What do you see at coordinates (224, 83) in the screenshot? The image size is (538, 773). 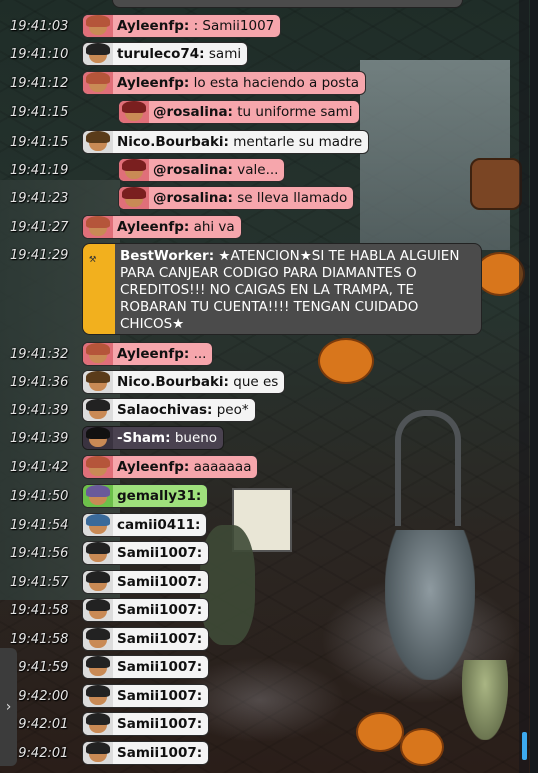 I see `chat-bubble: Ayleenfp: lo esta haciendo a posta` at bounding box center [224, 83].